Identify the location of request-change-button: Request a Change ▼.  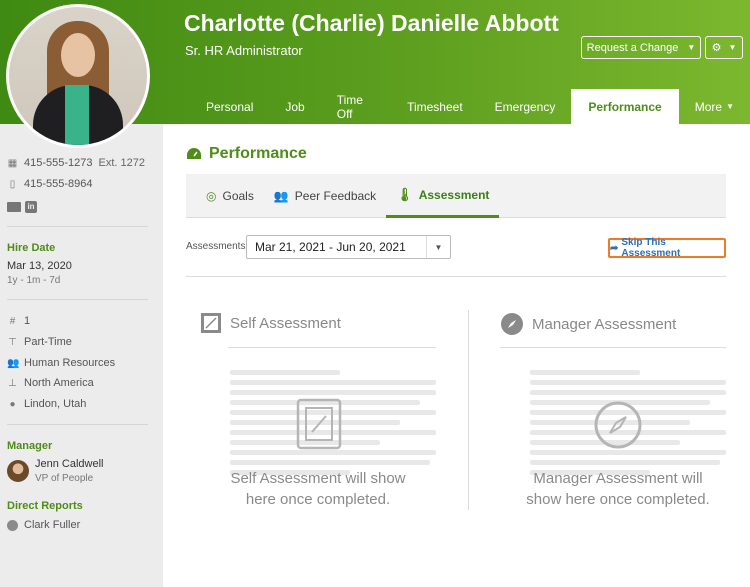
(641, 47).